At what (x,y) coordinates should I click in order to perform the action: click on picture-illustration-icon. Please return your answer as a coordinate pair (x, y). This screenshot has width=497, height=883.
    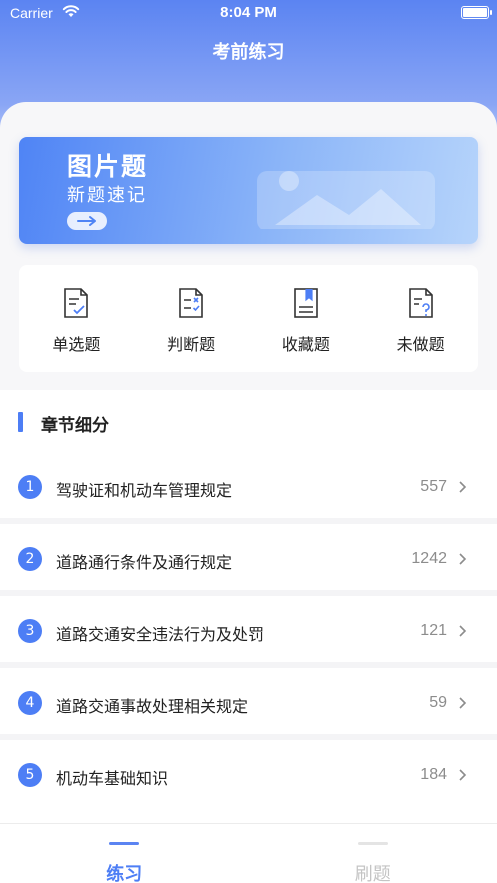
    Looking at the image, I should click on (346, 200).